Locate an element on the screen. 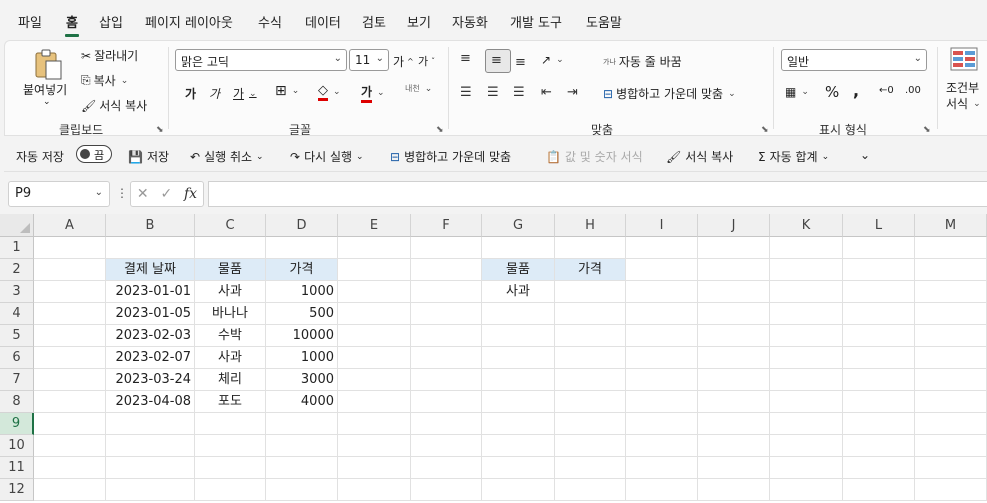 Image resolution: width=987 pixels, height=503 pixels. cell-f1 is located at coordinates (446, 248).